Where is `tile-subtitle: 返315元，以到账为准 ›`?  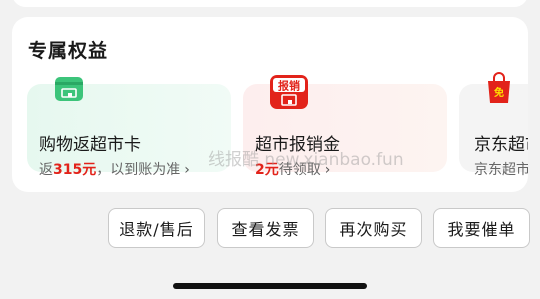 tile-subtitle: 返315元，以到账为准 › is located at coordinates (114, 170).